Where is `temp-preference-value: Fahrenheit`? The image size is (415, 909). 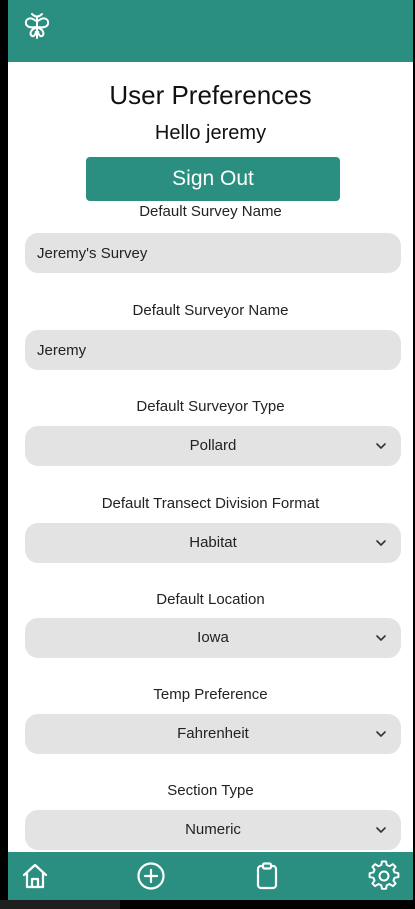
temp-preference-value: Fahrenheit is located at coordinates (213, 733).